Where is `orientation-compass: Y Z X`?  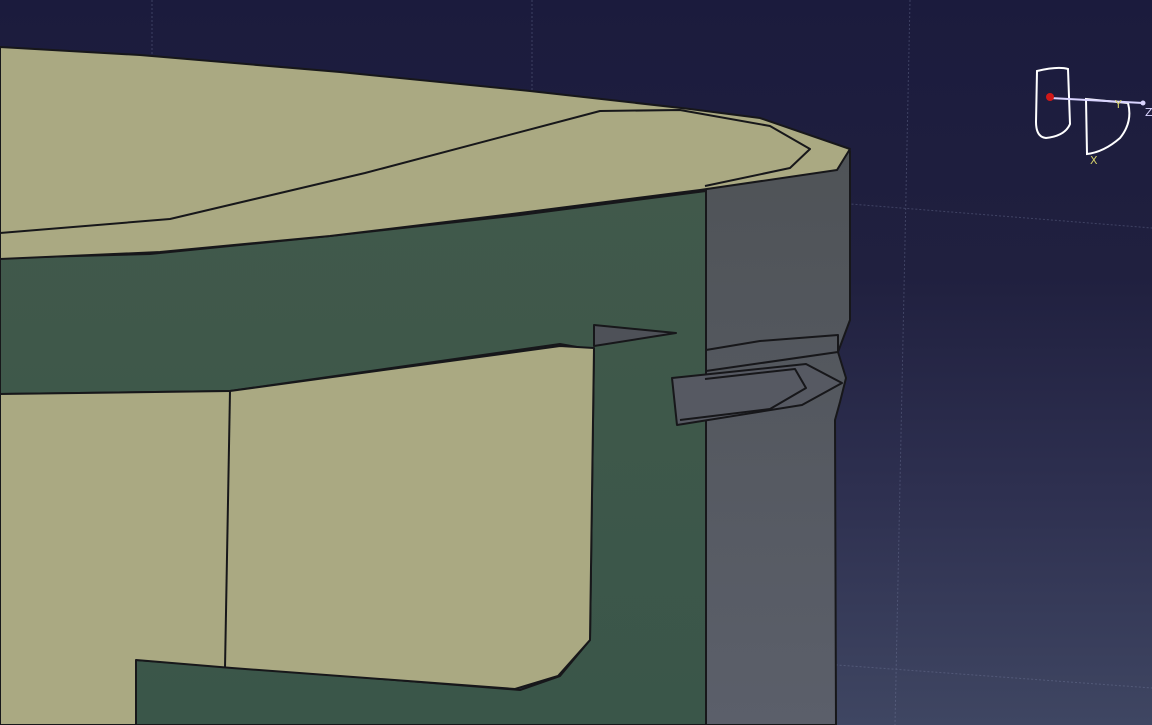 orientation-compass: Y Z X is located at coordinates (1093, 116).